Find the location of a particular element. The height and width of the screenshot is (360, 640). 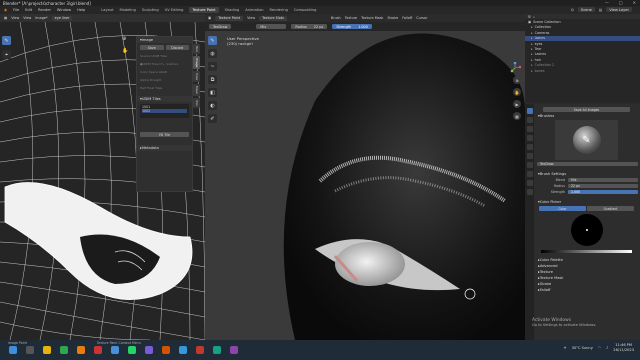

vp-menu-stroke: Stroke is located at coordinates (392, 18).